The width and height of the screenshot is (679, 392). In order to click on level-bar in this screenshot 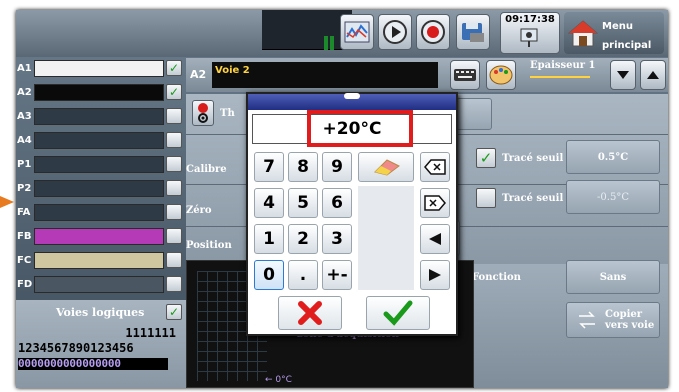, I will do `click(332, 43)`.